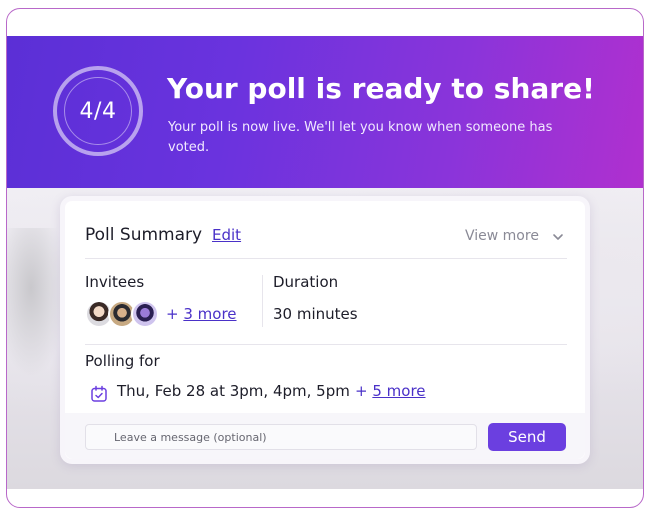 The image size is (650, 518). I want to click on polling-label: Polling for, so click(122, 361).